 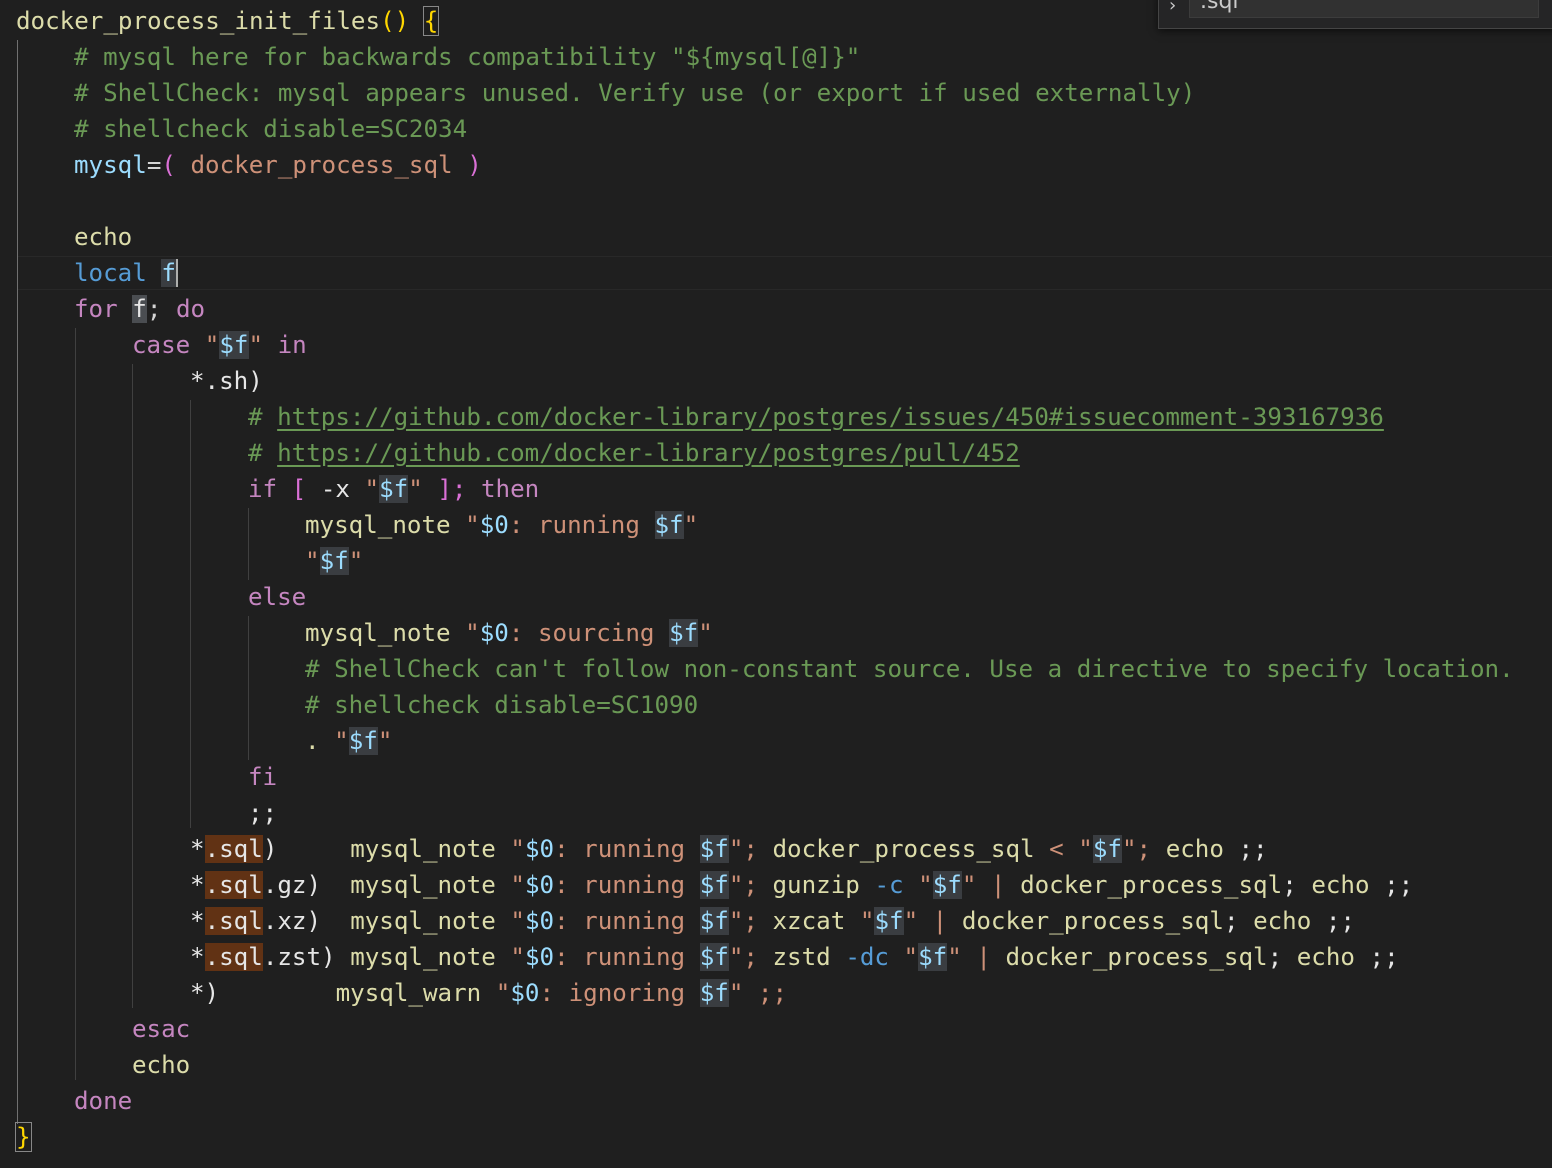 I want to click on code-line: done, so click(x=813, y=1101).